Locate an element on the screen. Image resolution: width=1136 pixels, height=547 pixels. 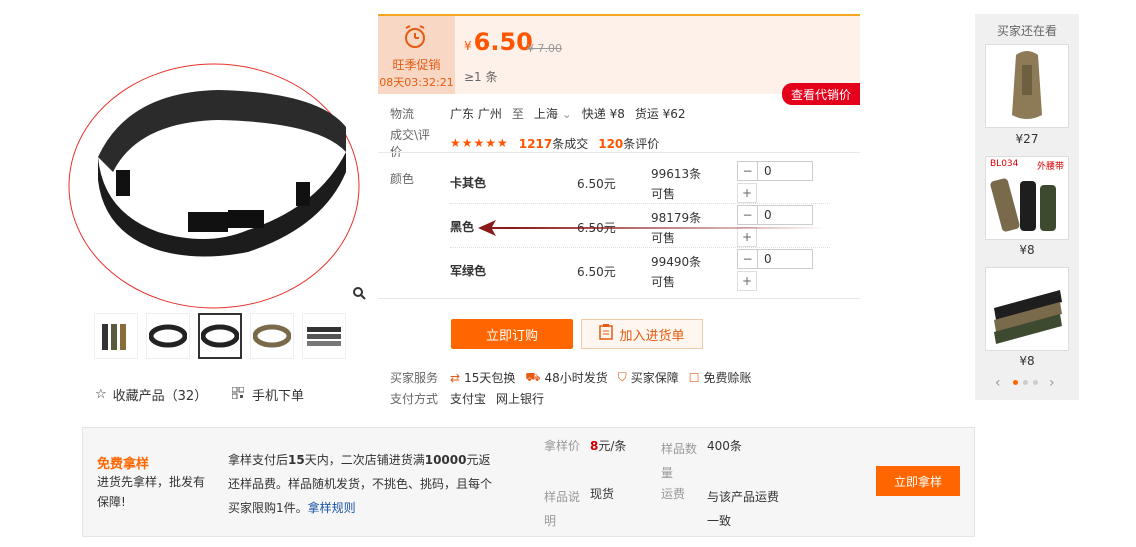
reviews-count: 120 is located at coordinates (611, 143).